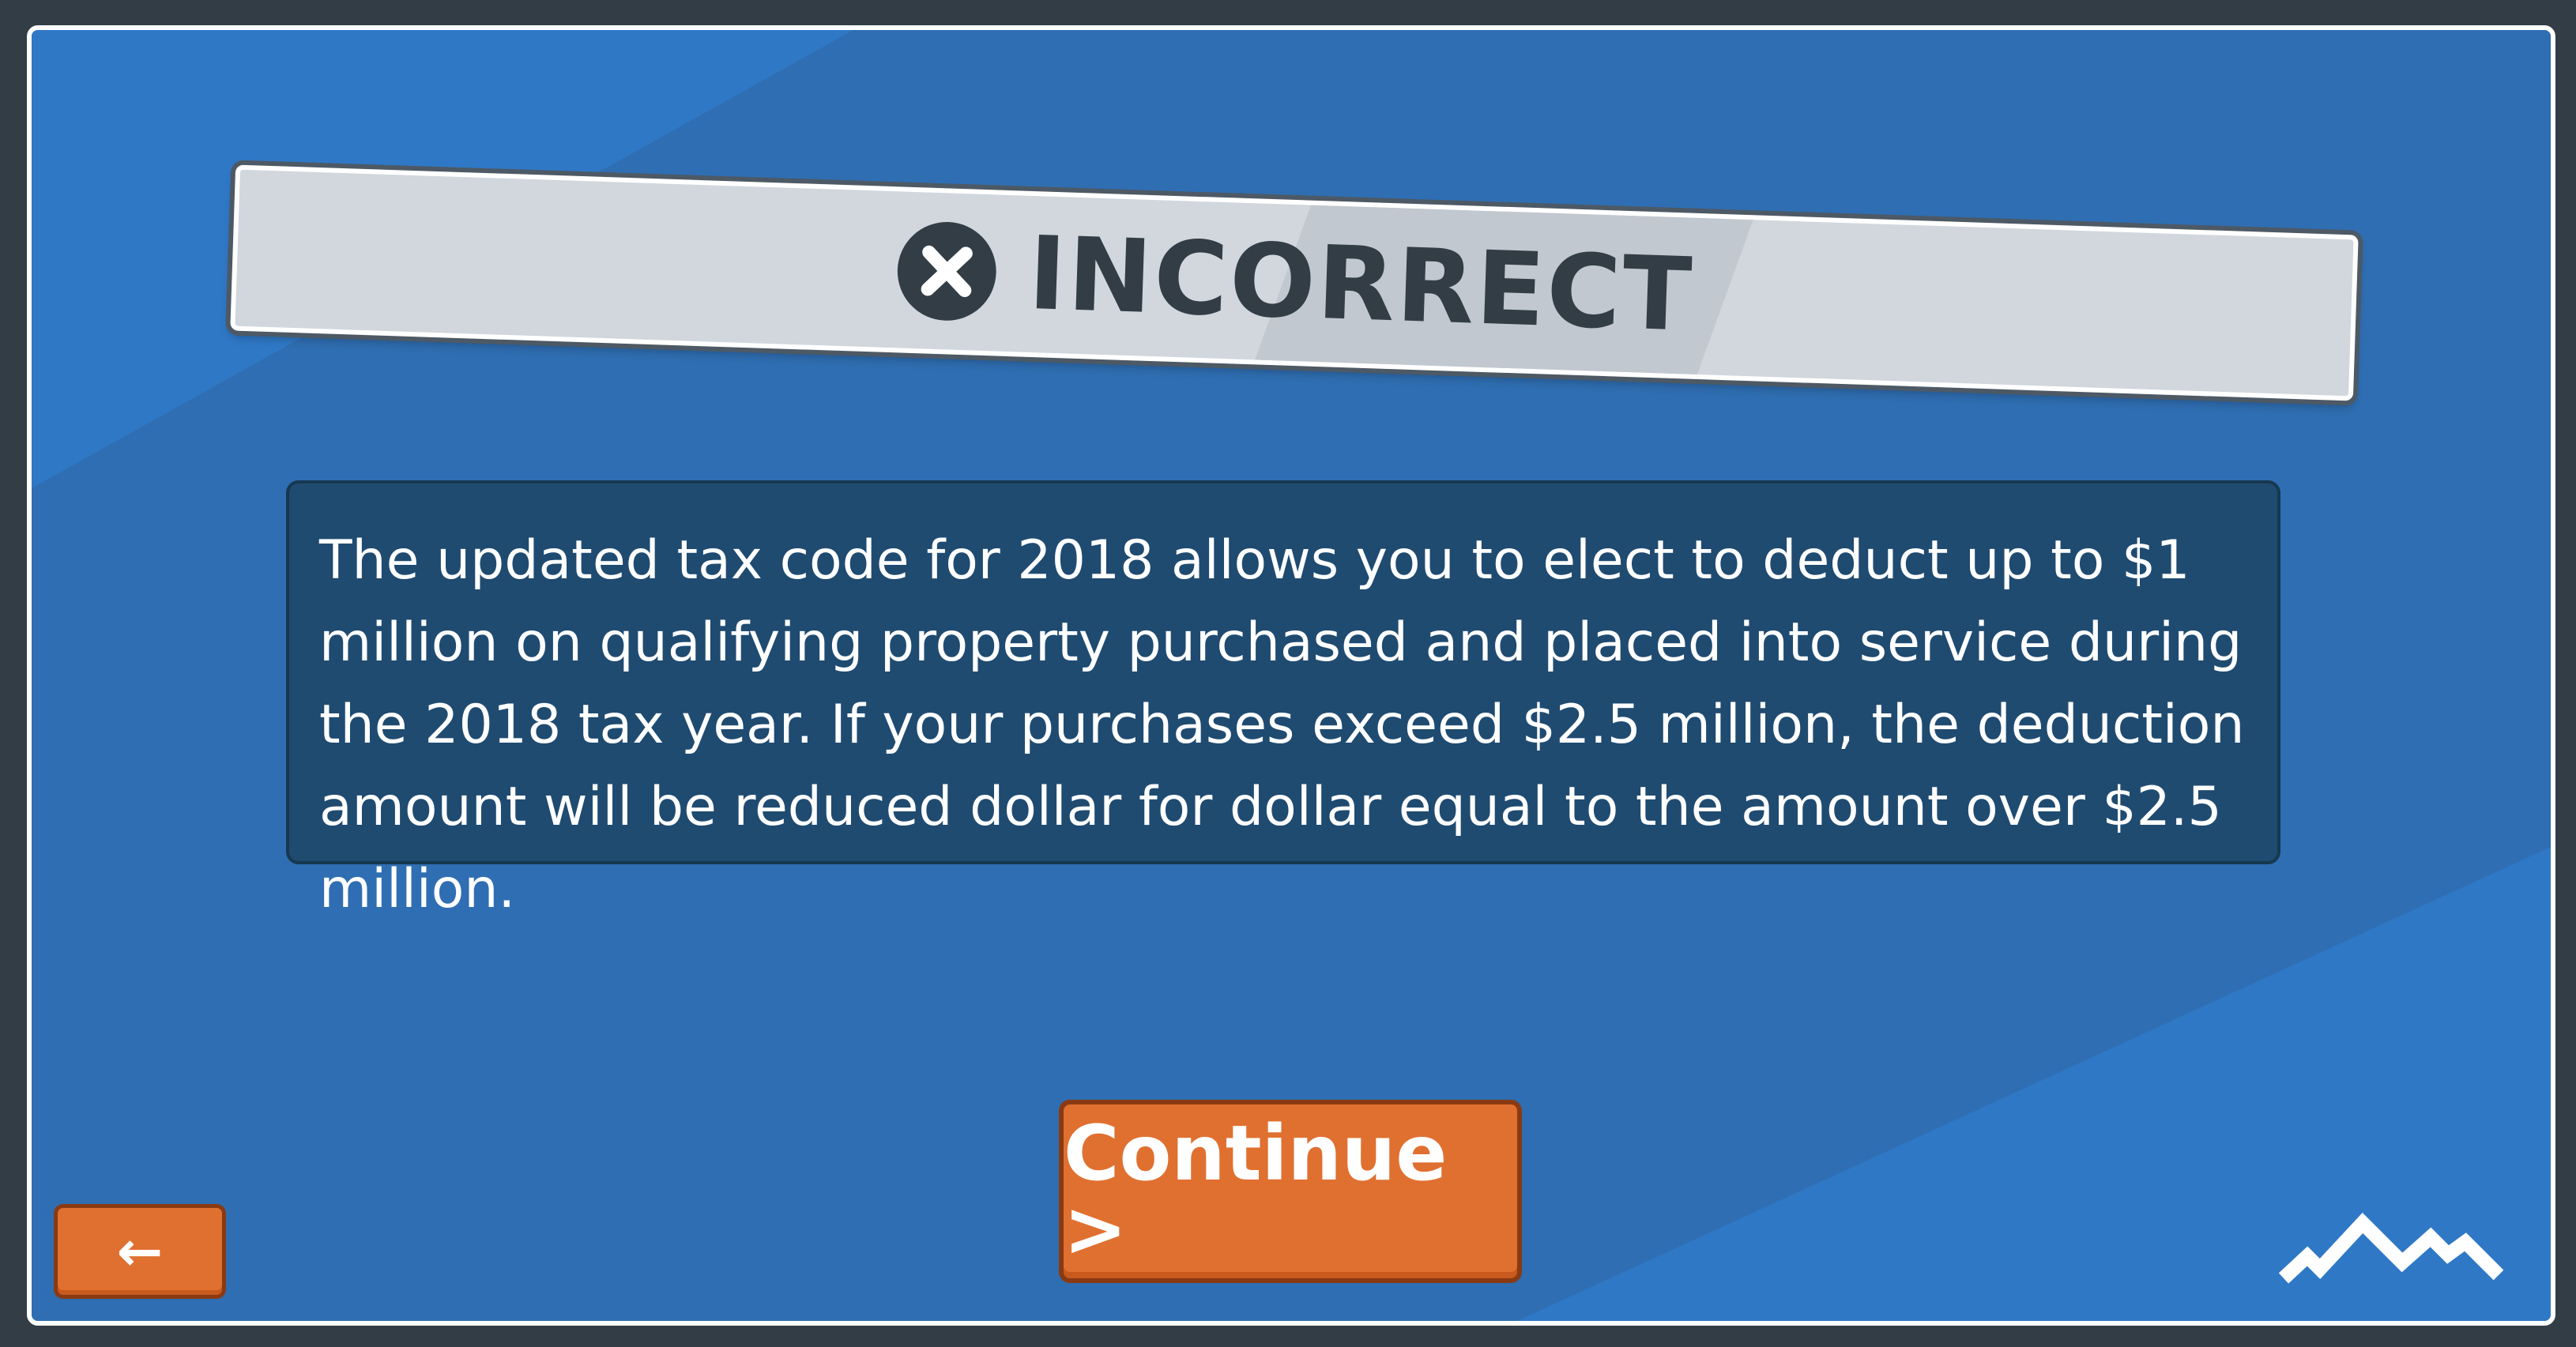 Image resolution: width=2576 pixels, height=1347 pixels. What do you see at coordinates (947, 271) in the screenshot?
I see `x-circle-icon` at bounding box center [947, 271].